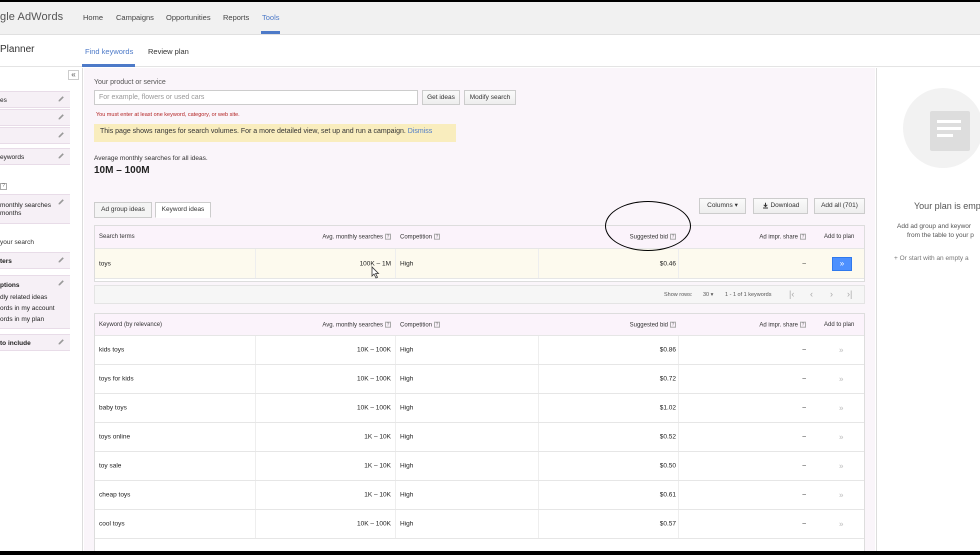 The width and height of the screenshot is (980, 555). Describe the element at coordinates (256, 97) in the screenshot. I see `product-search-input: For example, flowers or used cars` at that location.